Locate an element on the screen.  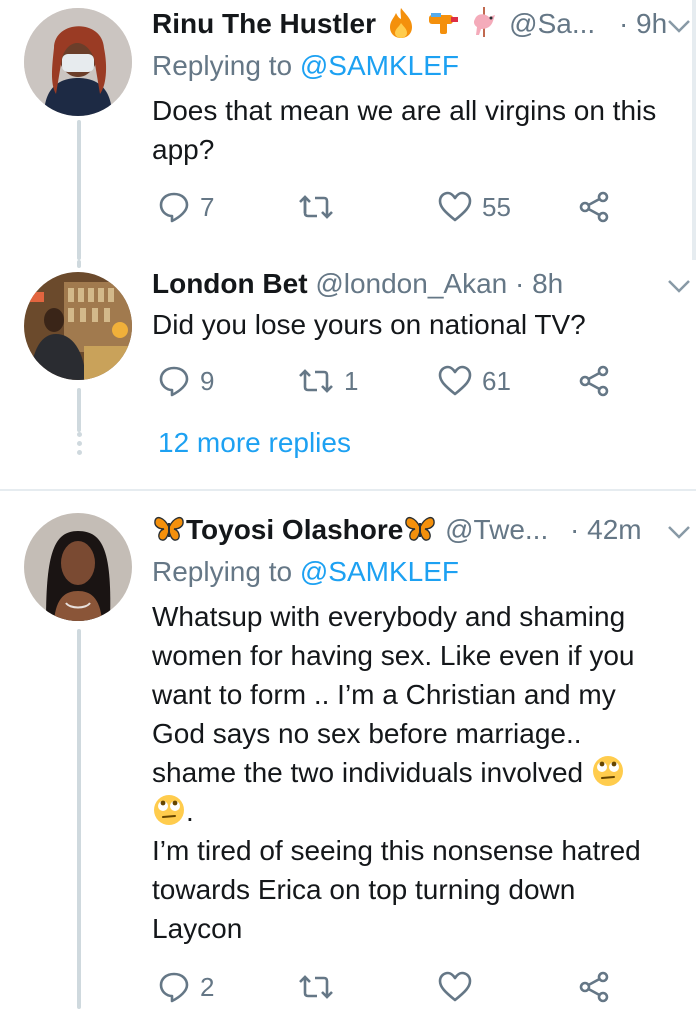
tweet-text-line: want to form .. I’m a Christian and my is located at coordinates (384, 694).